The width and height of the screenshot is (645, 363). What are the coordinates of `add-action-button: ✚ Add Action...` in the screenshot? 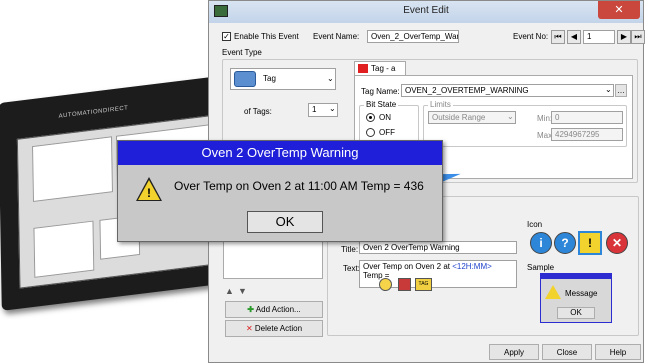 It's located at (274, 309).